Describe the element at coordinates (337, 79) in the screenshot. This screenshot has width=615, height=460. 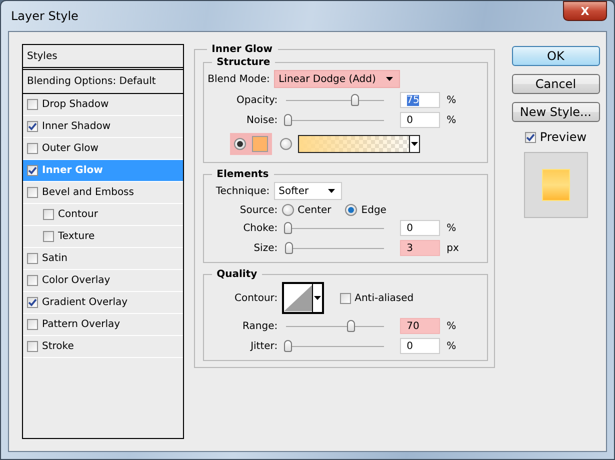
I see `blend-mode-dropdown: Linear Dodge (Add)` at that location.